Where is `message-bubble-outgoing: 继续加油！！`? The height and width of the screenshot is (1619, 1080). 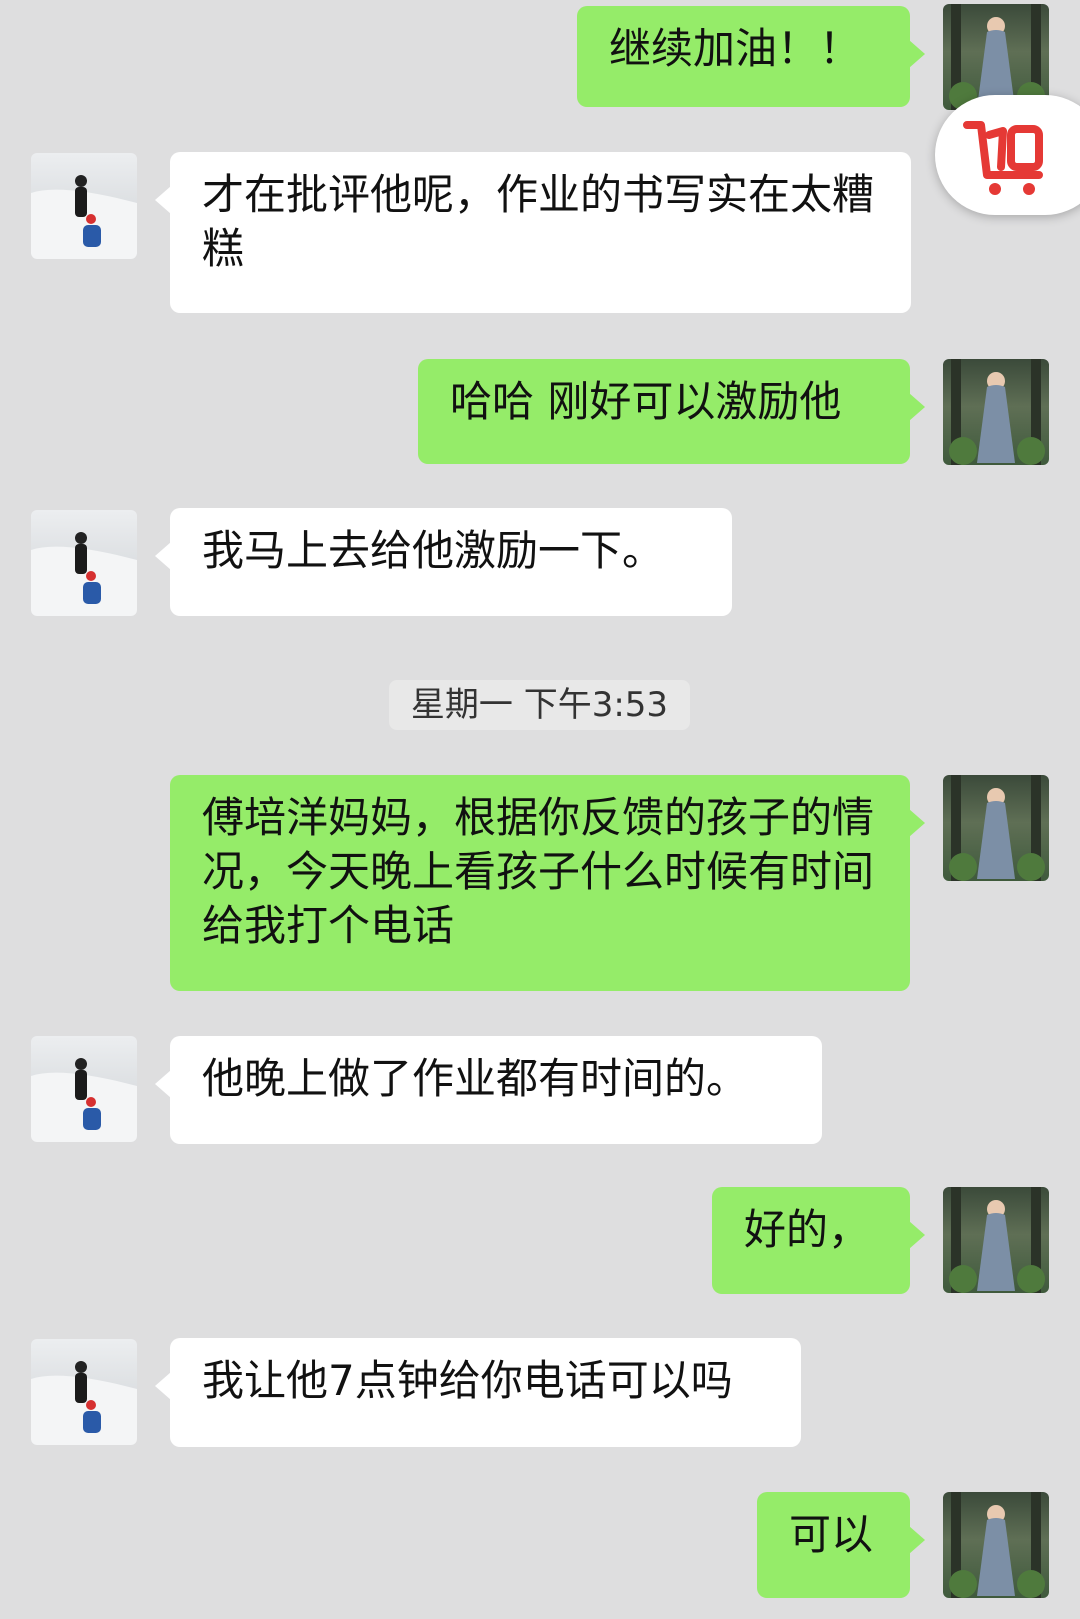 message-bubble-outgoing: 继续加油！！ is located at coordinates (751, 56).